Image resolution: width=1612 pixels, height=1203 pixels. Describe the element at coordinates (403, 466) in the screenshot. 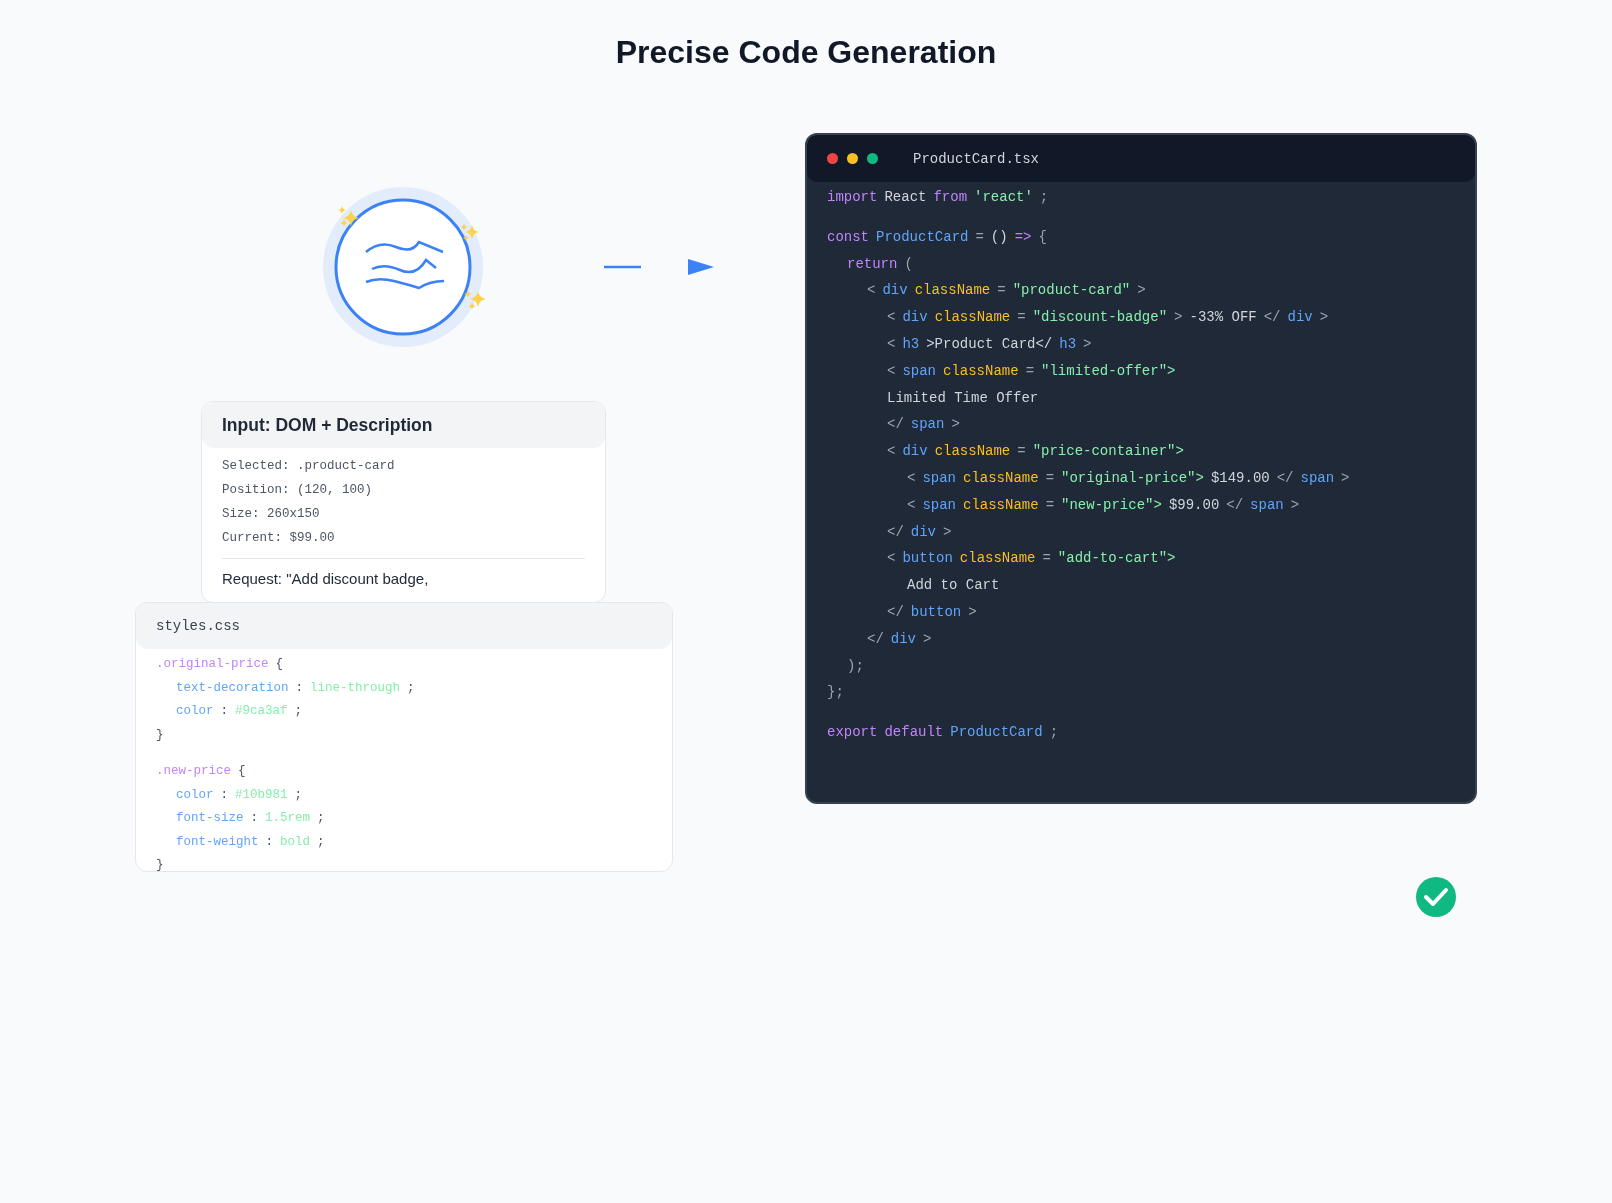

I see `dom-field: Selected: .product-card` at that location.